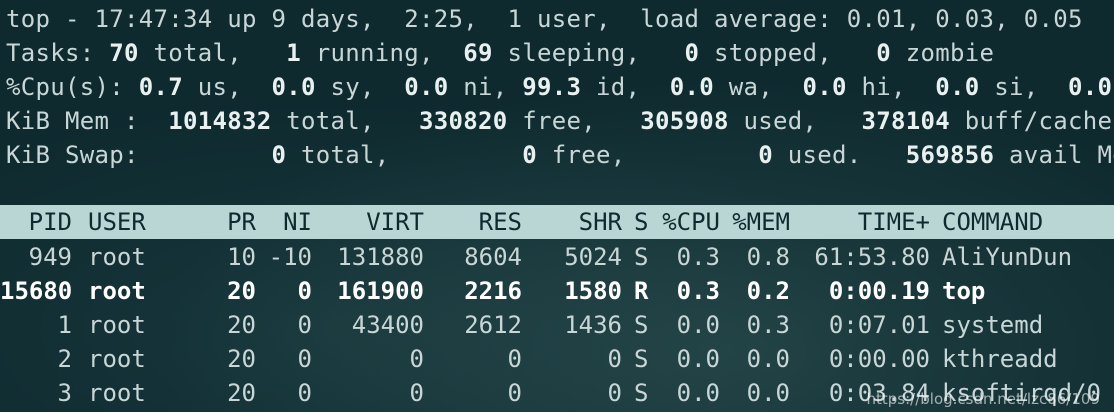 This screenshot has height=412, width=1114. I want to click on cell-virt: 0, so click(416, 393).